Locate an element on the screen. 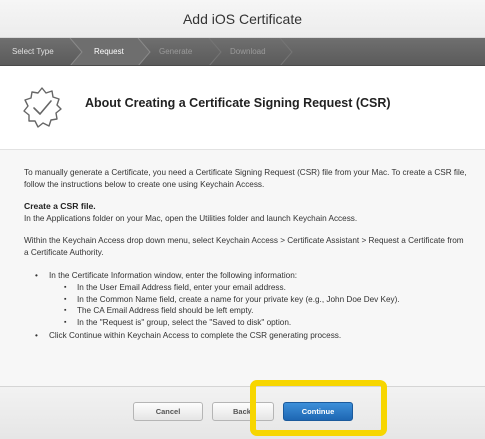  certificate-seal-icon is located at coordinates (42, 107).